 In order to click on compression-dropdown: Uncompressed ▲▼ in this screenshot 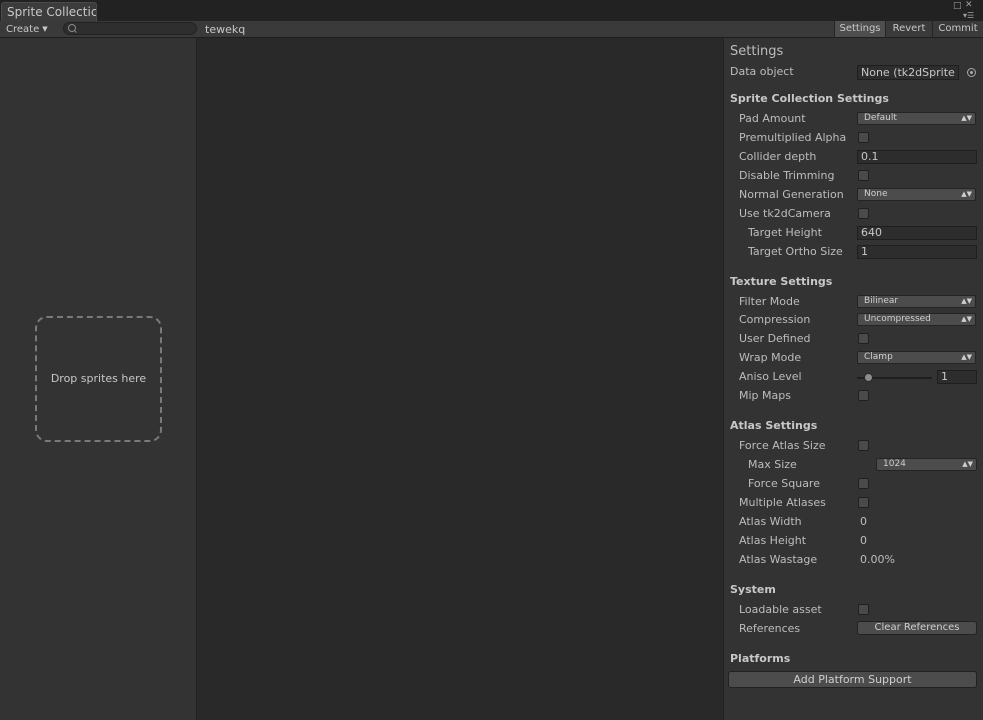, I will do `click(916, 319)`.